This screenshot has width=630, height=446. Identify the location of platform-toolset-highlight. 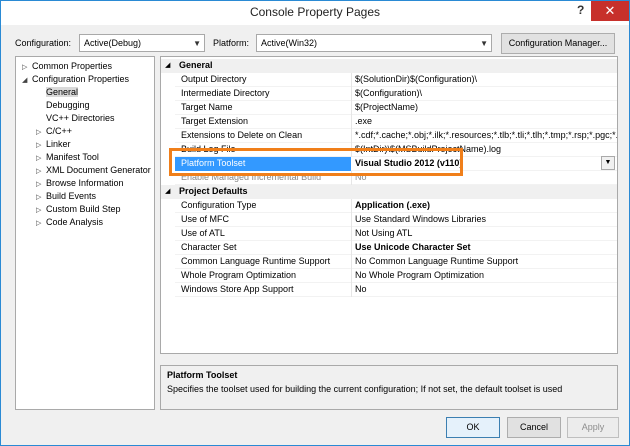
(316, 162).